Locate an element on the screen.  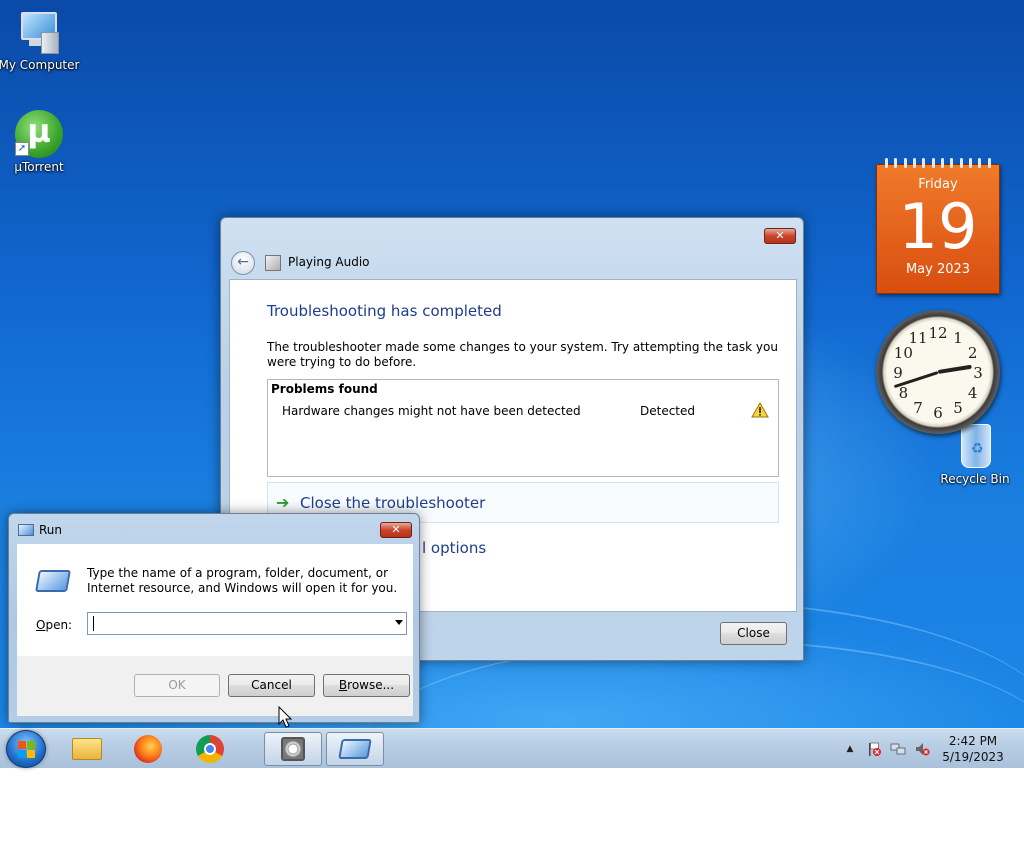
clock-gadget: 12 1 2 3 4 5 6 7 8 9 10 11 is located at coordinates (938, 372).